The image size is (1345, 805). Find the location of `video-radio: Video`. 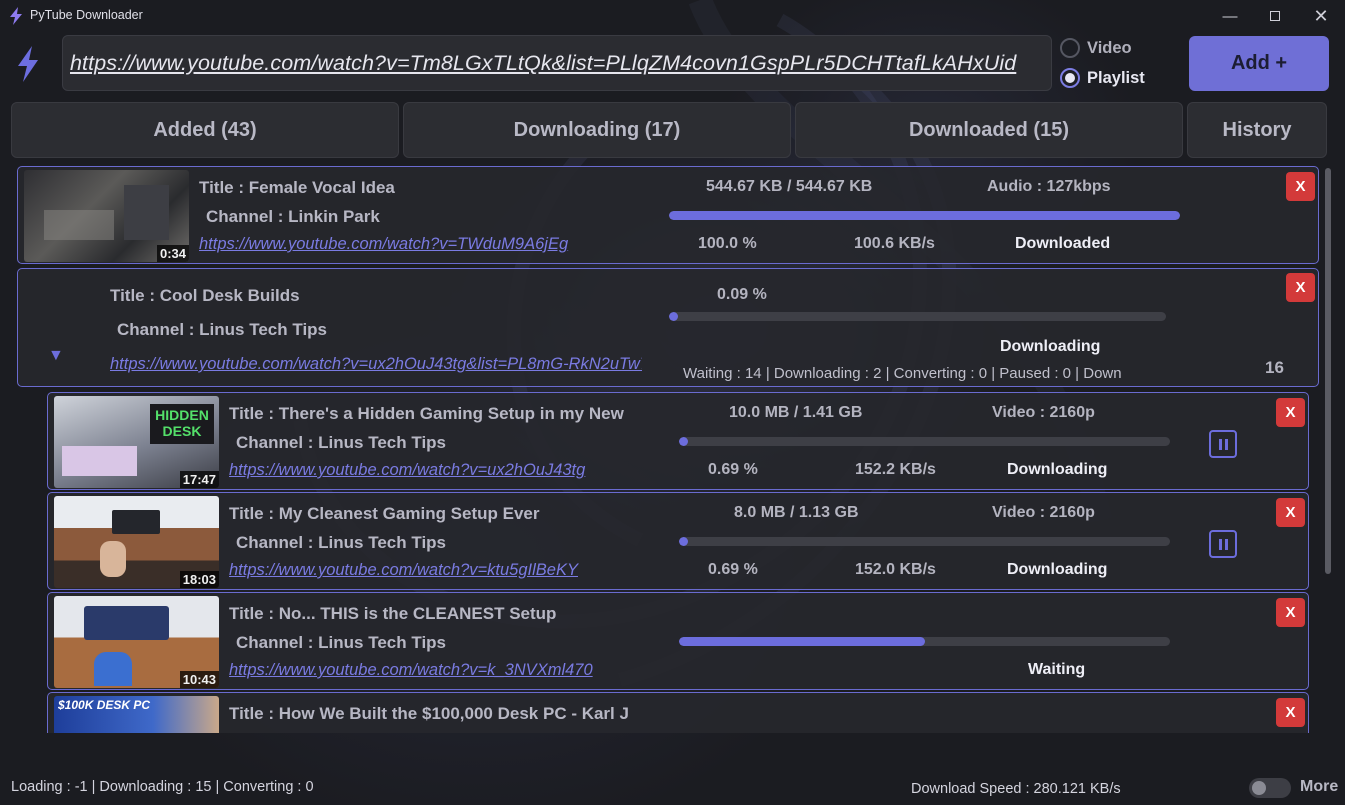

video-radio: Video is located at coordinates (1096, 48).